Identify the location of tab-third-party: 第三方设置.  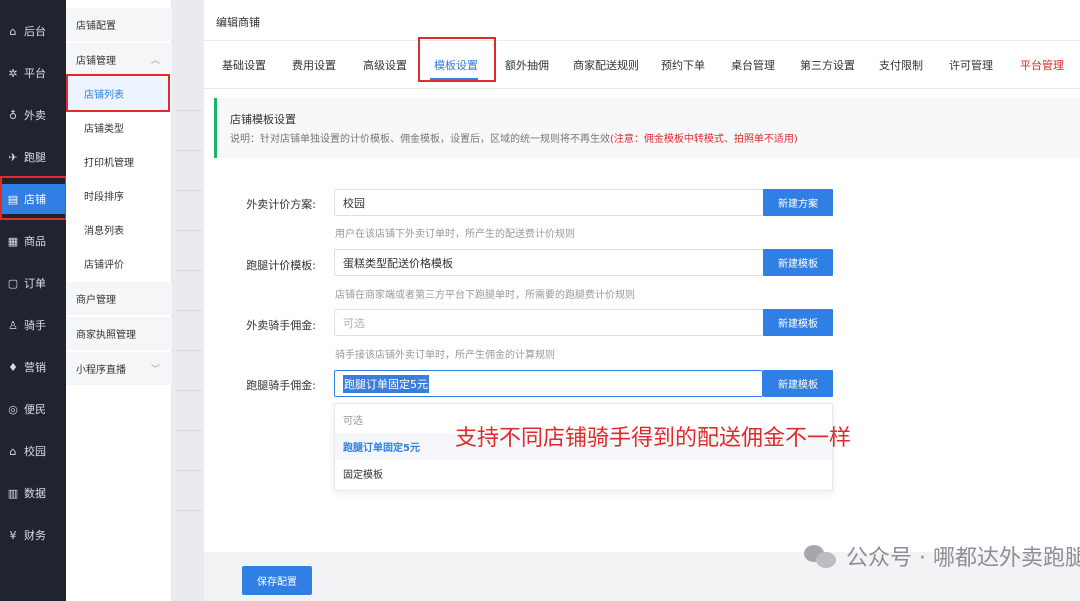
(827, 65).